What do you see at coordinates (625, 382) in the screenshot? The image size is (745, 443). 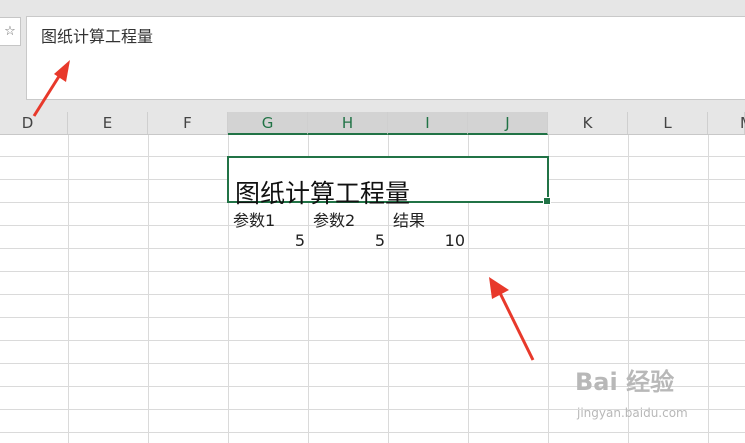 I see `baidu-logo-text: Bai 经验` at bounding box center [625, 382].